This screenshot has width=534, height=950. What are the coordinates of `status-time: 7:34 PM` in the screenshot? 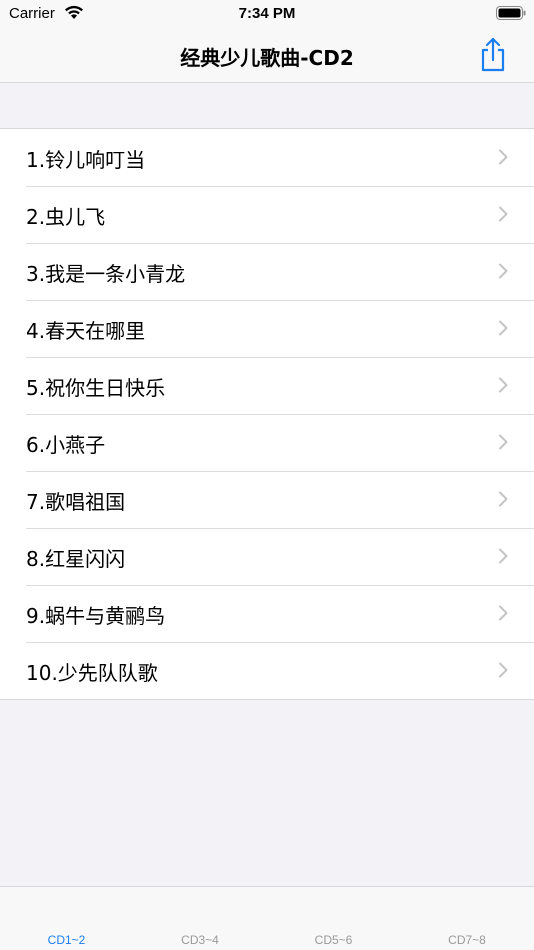 It's located at (267, 13).